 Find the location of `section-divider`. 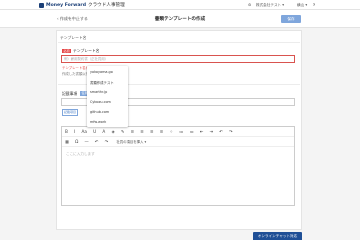

section-divider is located at coordinates (179, 42).